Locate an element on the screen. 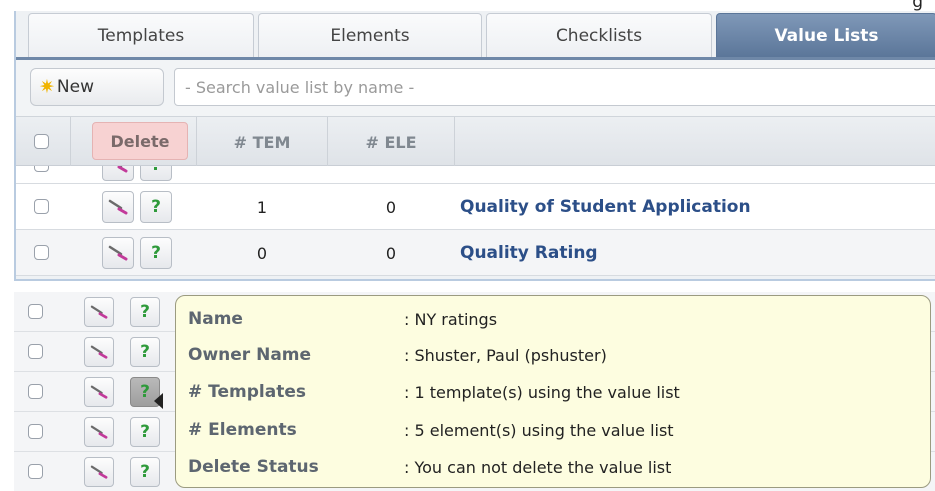  tooltip-value: : NY ratings is located at coordinates (451, 319).